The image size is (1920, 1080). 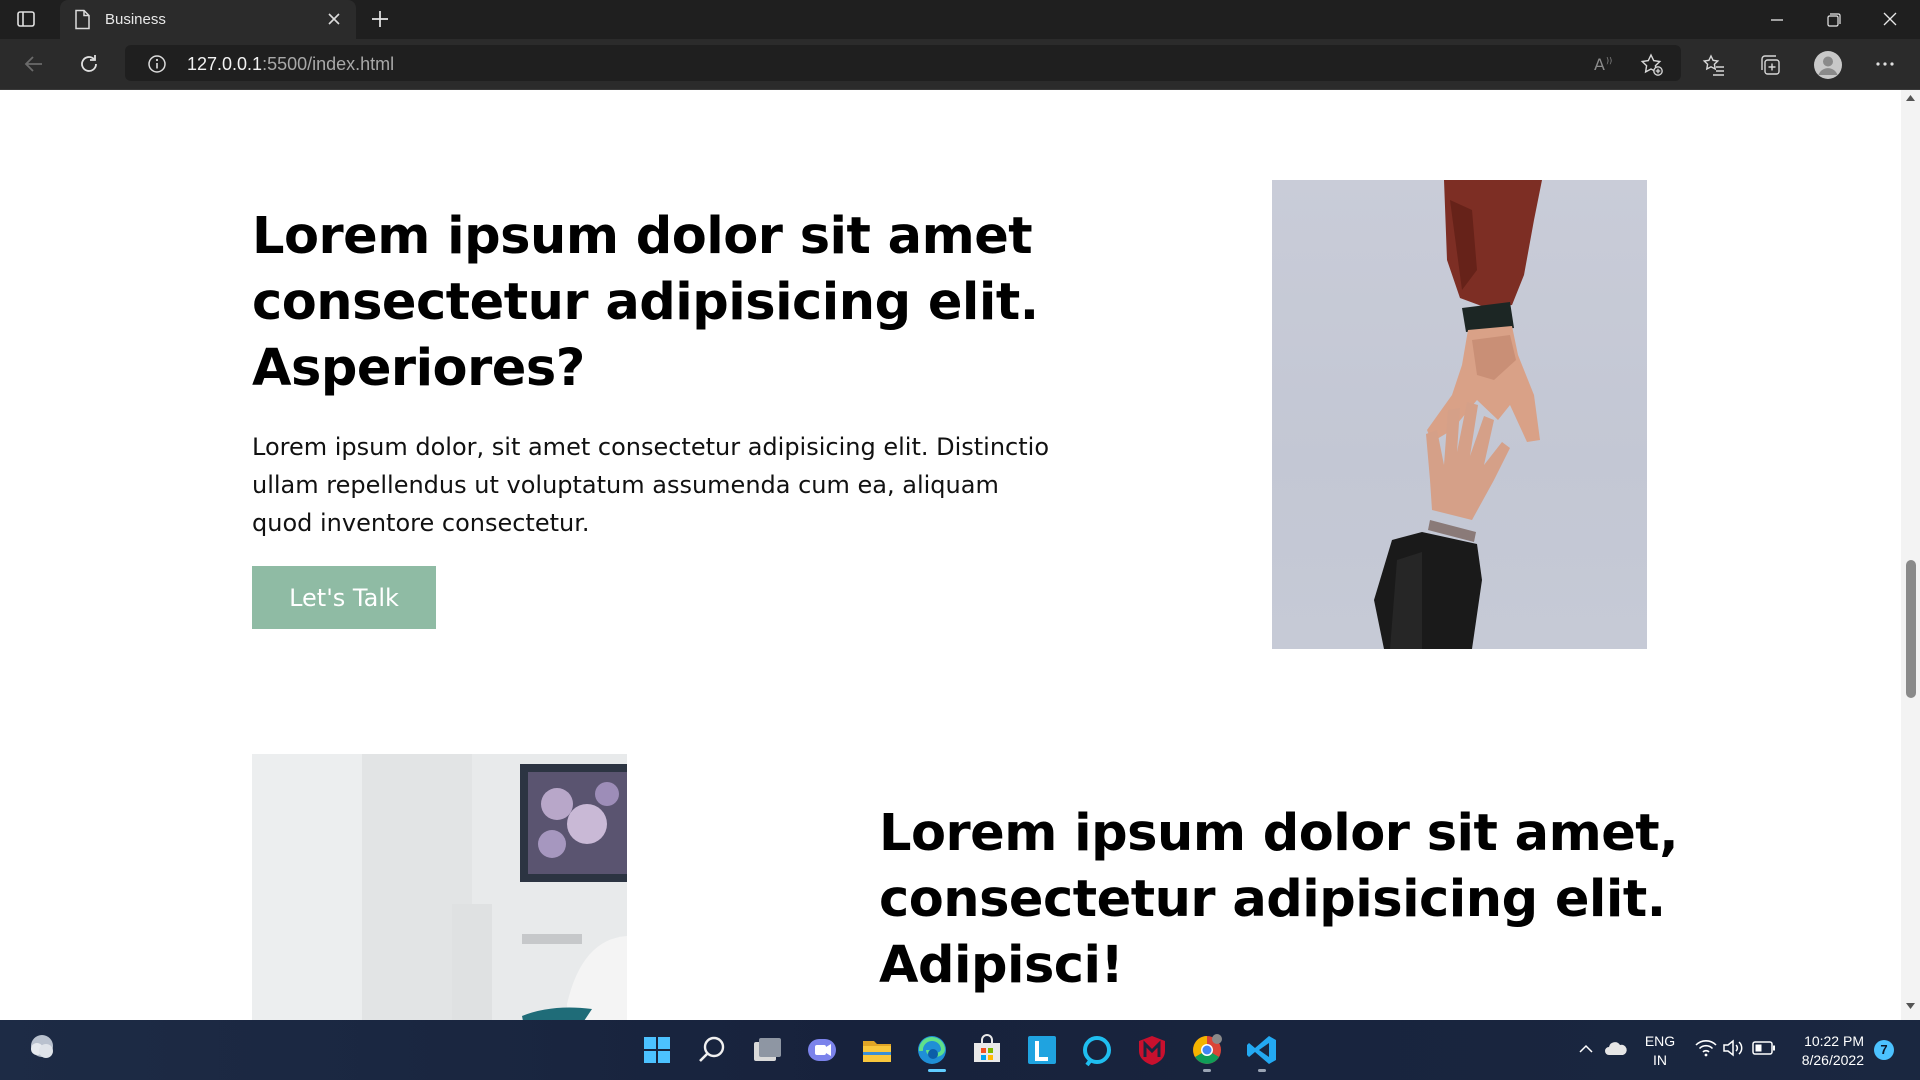 What do you see at coordinates (1652, 65) in the screenshot?
I see `add-favorite-star-icon` at bounding box center [1652, 65].